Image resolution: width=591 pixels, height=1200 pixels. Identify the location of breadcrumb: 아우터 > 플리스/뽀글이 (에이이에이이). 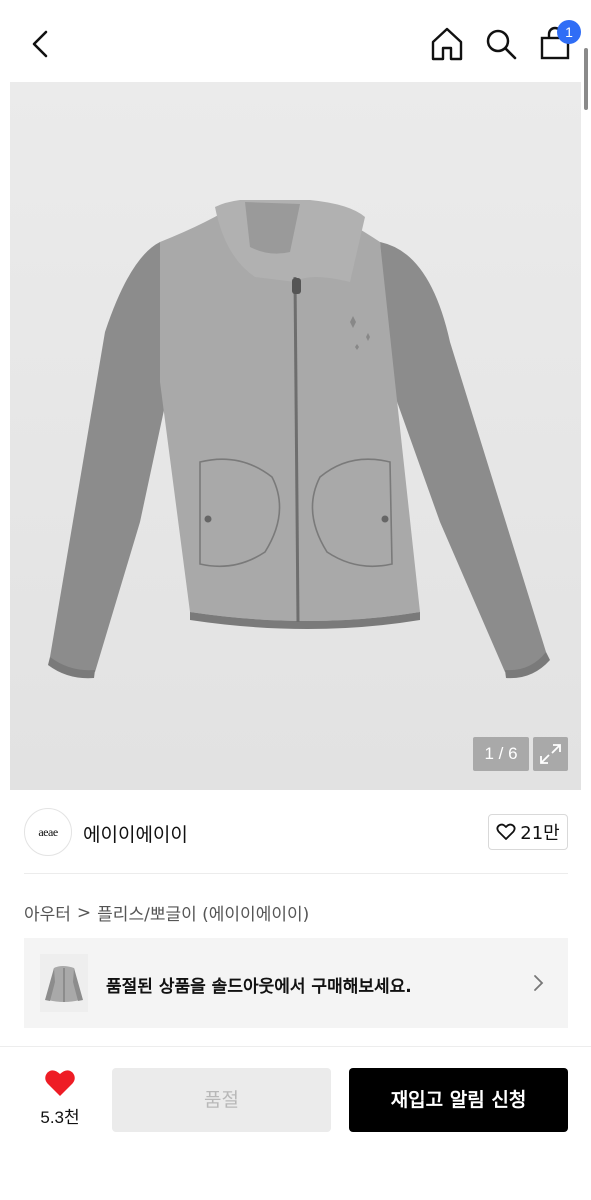
(166, 913).